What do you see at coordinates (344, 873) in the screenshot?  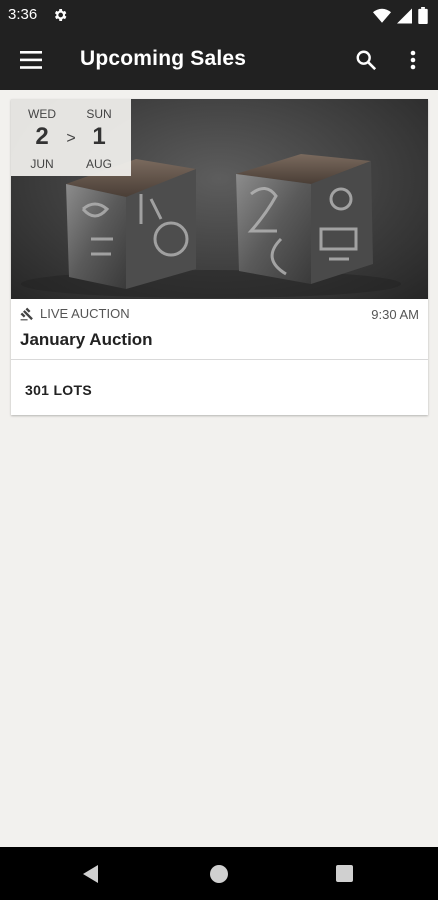 I see `recents-icon` at bounding box center [344, 873].